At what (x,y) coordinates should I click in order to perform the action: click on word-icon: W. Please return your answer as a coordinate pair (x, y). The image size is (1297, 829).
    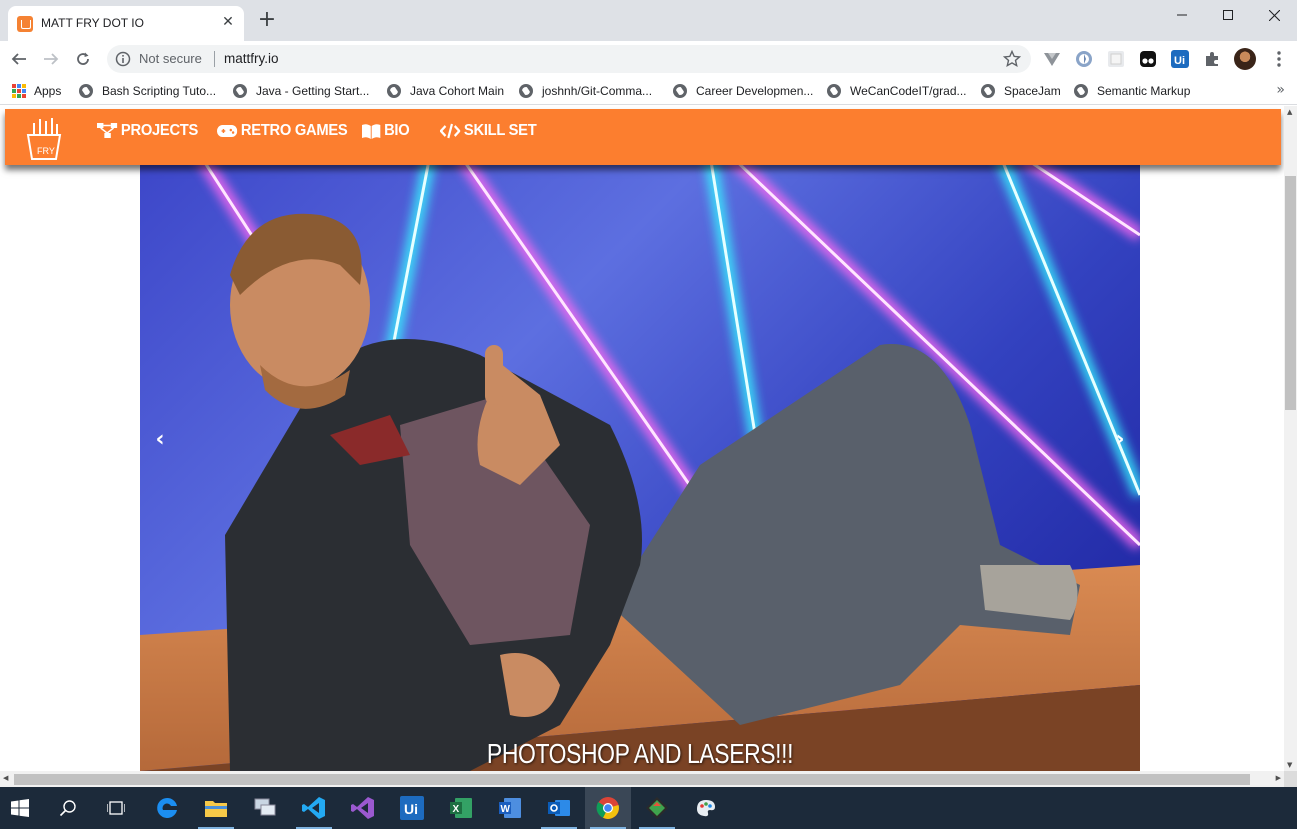
    Looking at the image, I should click on (510, 808).